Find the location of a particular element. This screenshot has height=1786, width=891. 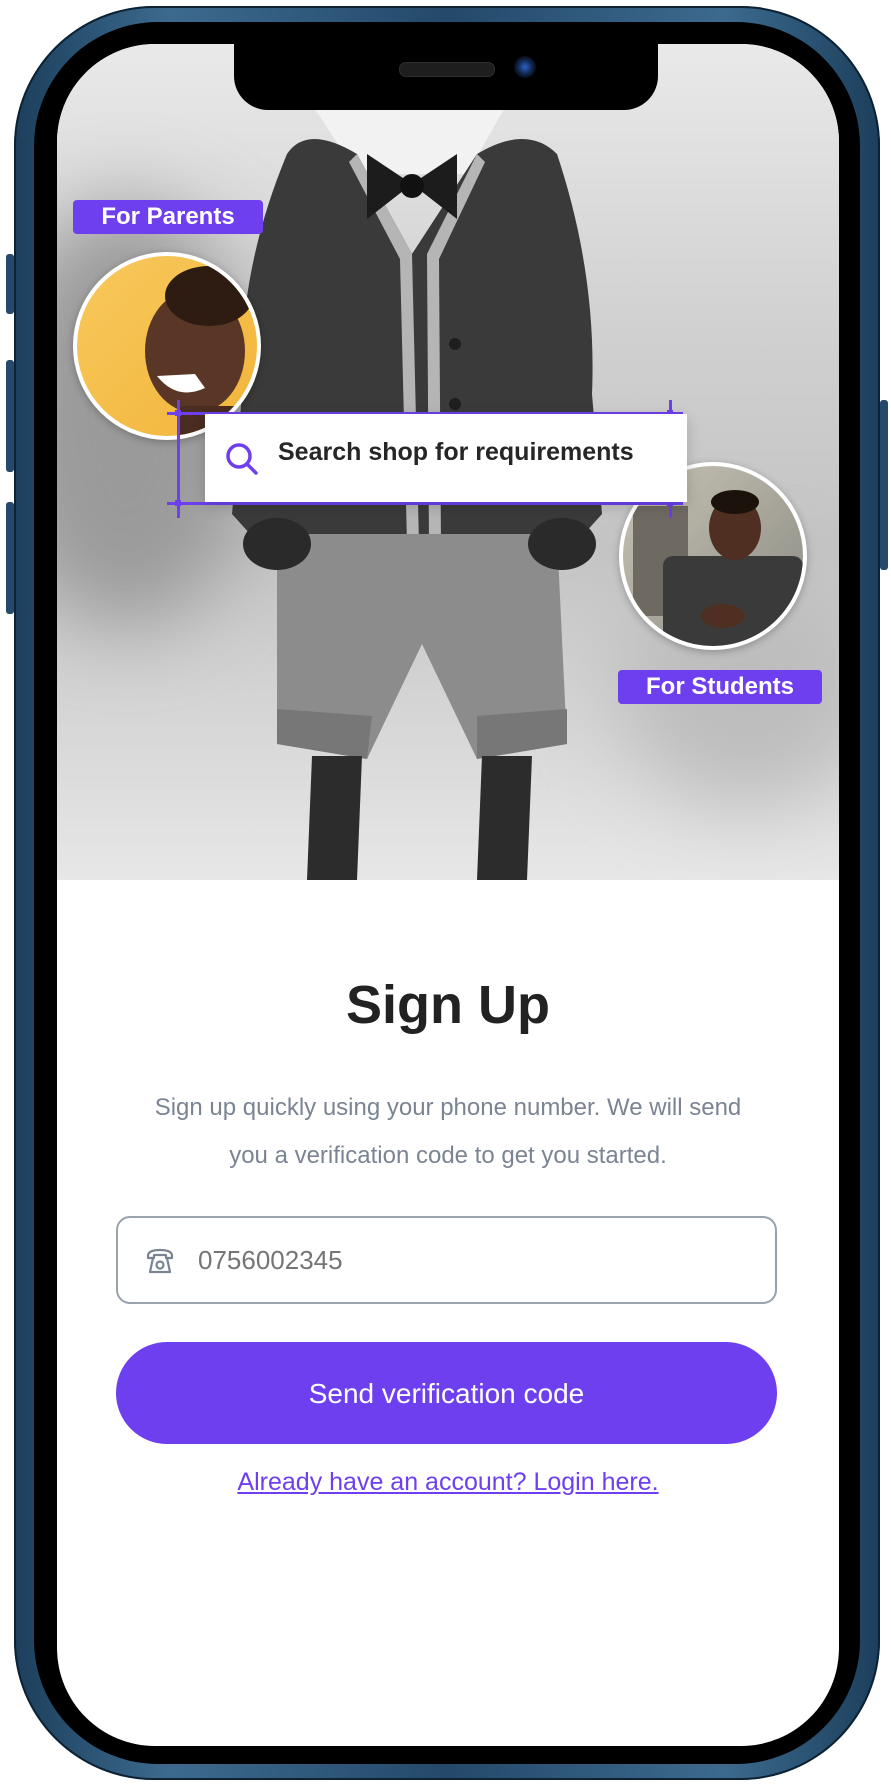

search-frame-line-bottom is located at coordinates (425, 503).